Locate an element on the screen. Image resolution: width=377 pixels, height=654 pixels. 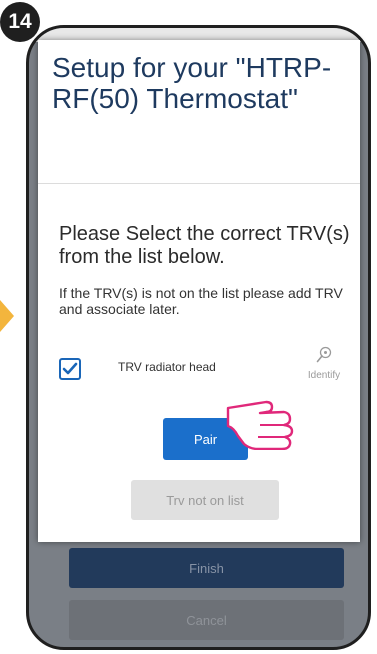
pointing-hand-icon is located at coordinates (260, 425).